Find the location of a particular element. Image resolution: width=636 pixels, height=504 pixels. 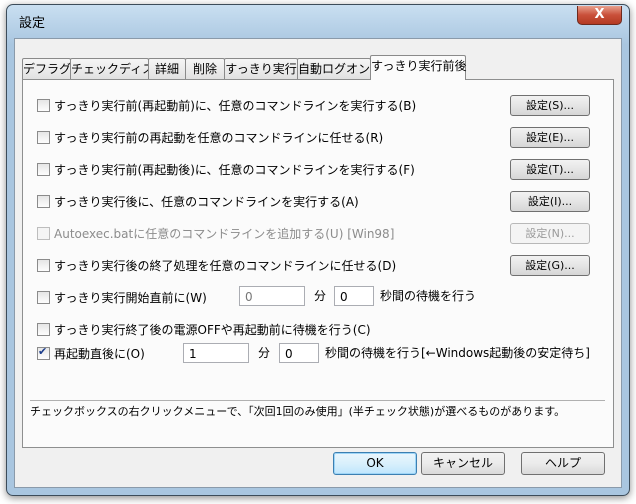

checkbox-disabled is located at coordinates (43, 233).